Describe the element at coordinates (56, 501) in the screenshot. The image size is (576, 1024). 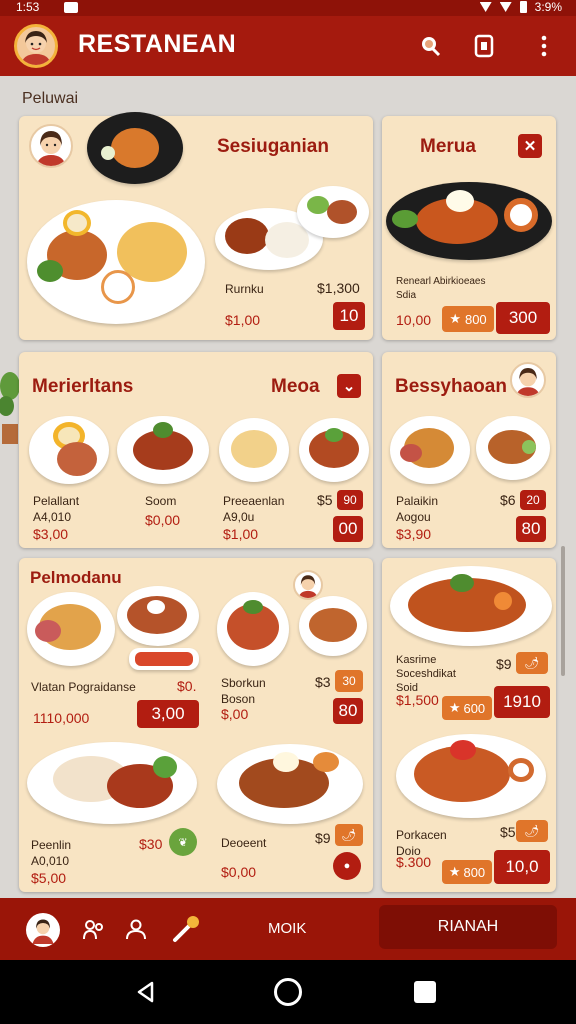
I see `item-name: Pelallant` at that location.